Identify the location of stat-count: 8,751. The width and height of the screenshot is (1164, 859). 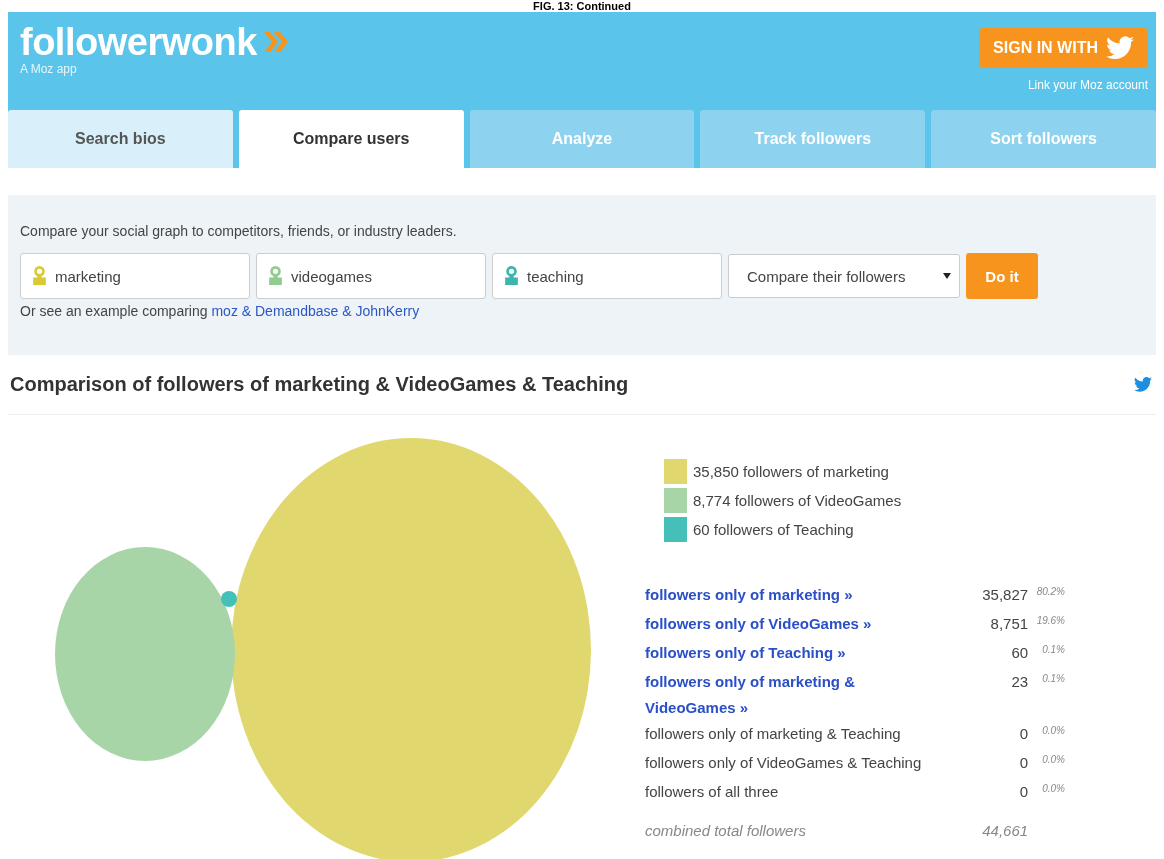
(1009, 624).